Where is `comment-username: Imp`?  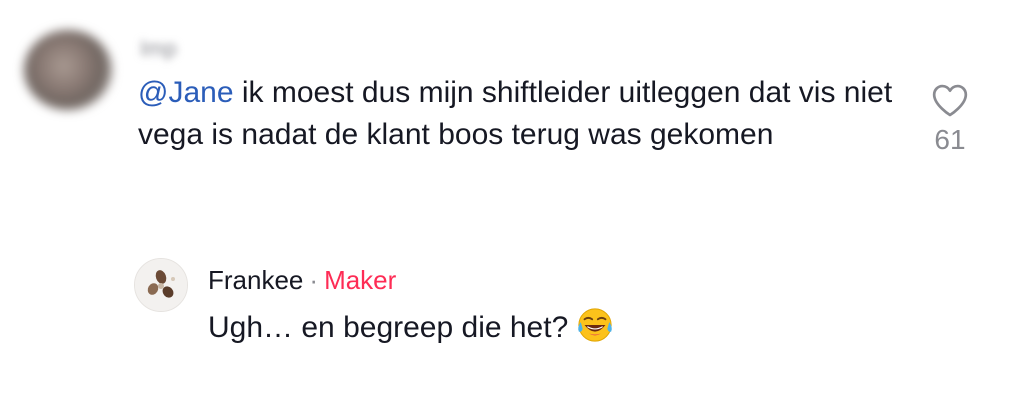 comment-username: Imp is located at coordinates (158, 49).